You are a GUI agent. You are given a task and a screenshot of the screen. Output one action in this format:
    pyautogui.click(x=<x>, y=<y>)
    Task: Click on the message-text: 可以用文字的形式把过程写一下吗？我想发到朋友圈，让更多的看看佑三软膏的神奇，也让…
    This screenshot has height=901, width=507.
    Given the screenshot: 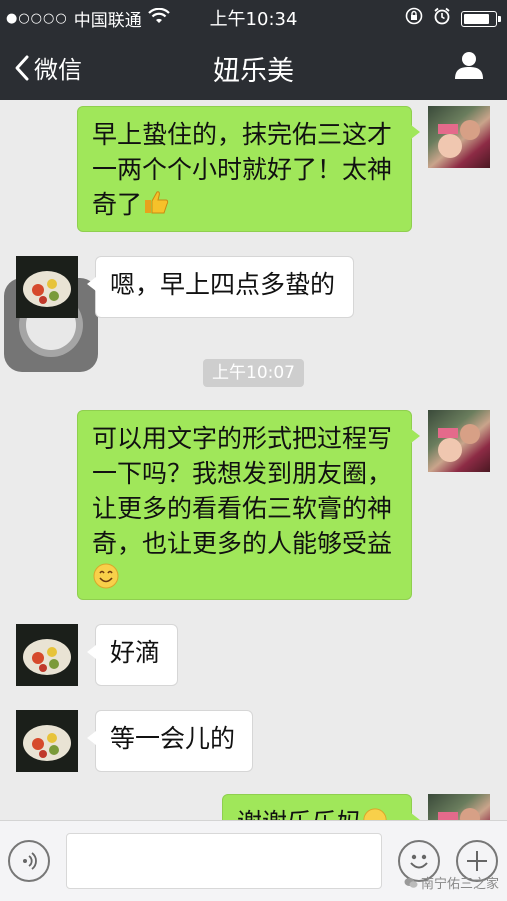 What is the action you would take?
    pyautogui.click(x=242, y=491)
    